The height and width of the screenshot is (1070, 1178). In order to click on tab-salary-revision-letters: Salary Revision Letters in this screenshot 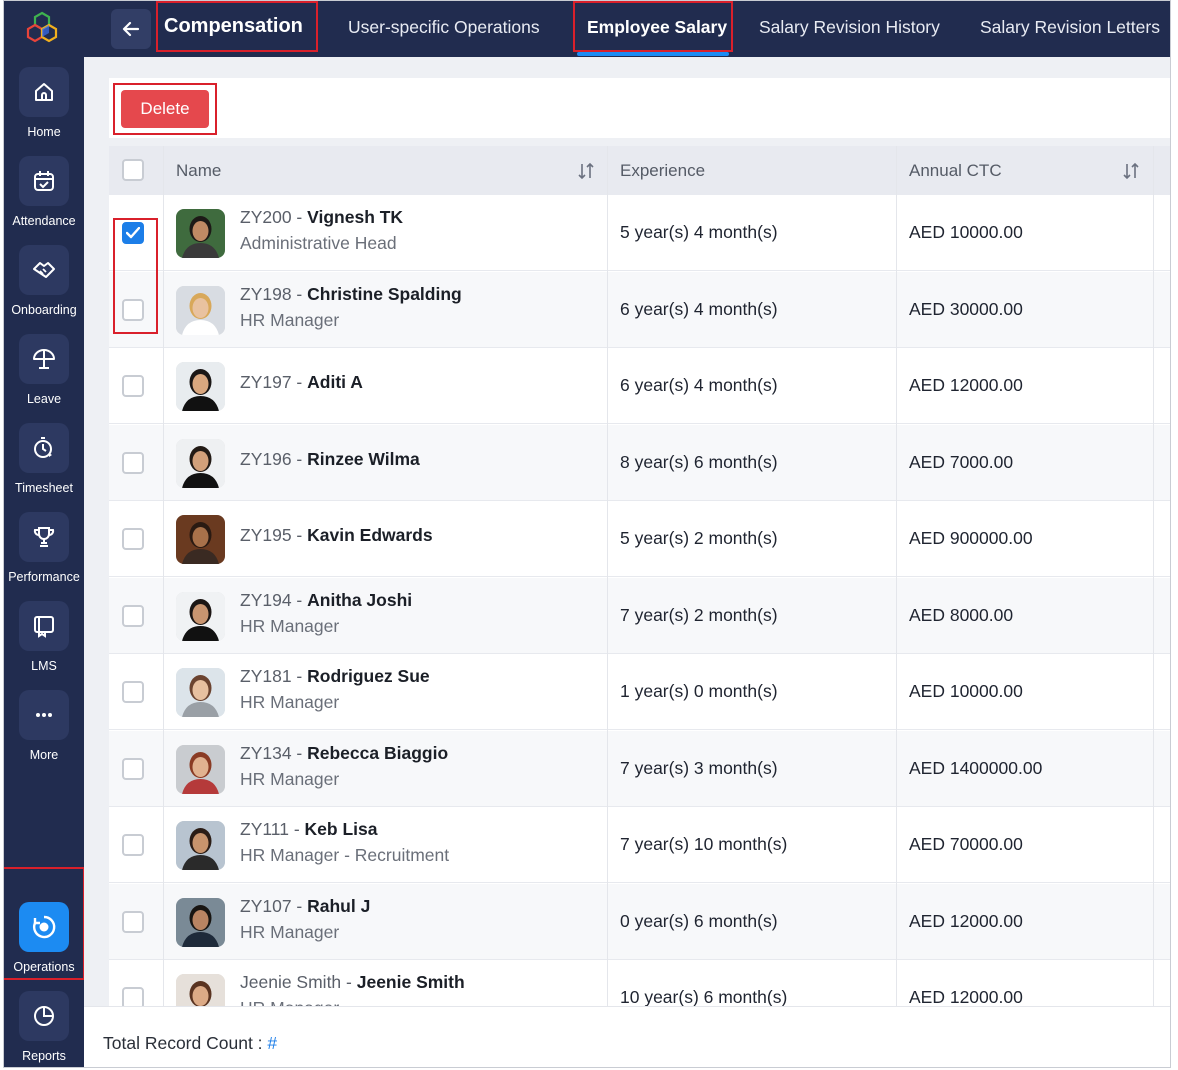, I will do `click(1070, 27)`.